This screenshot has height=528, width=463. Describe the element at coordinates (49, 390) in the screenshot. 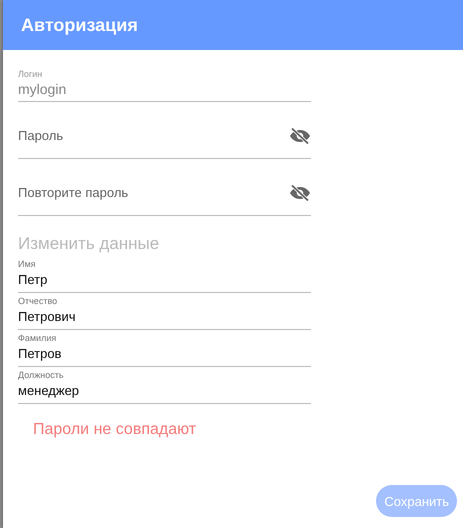

I see `field-value: менеджер` at that location.